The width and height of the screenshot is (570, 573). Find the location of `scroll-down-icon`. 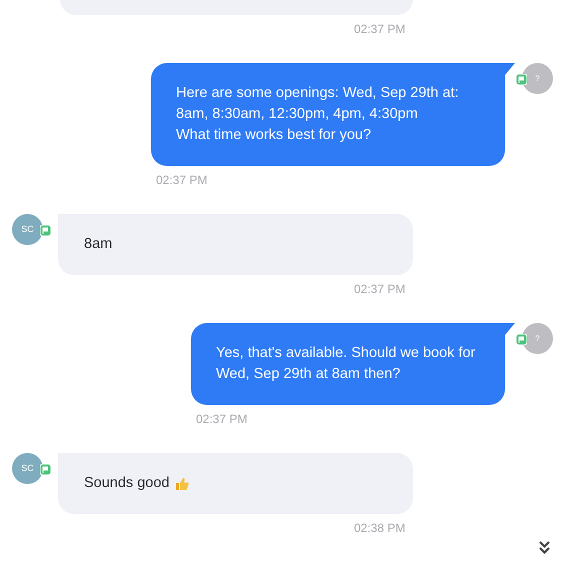

scroll-down-icon is located at coordinates (544, 547).